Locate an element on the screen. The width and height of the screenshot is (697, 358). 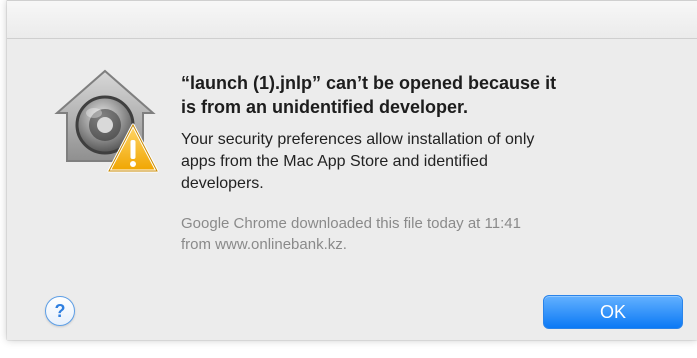
help-button: ? is located at coordinates (60, 311).